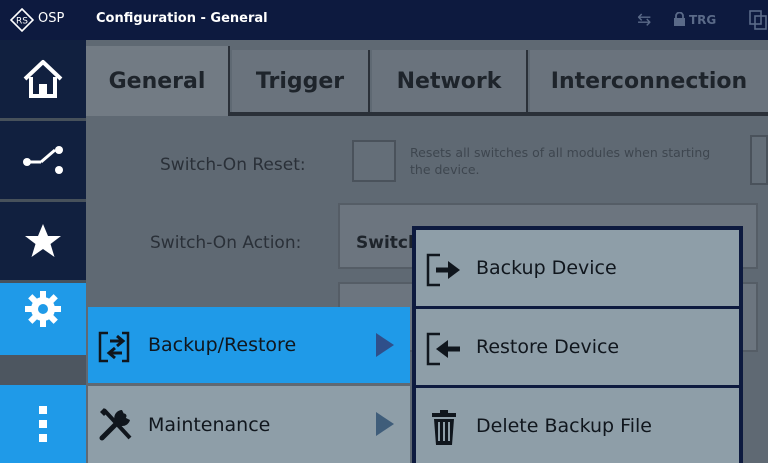 This screenshot has height=463, width=768. What do you see at coordinates (564, 425) in the screenshot?
I see `submenu-item-label: Delete Backup File` at bounding box center [564, 425].